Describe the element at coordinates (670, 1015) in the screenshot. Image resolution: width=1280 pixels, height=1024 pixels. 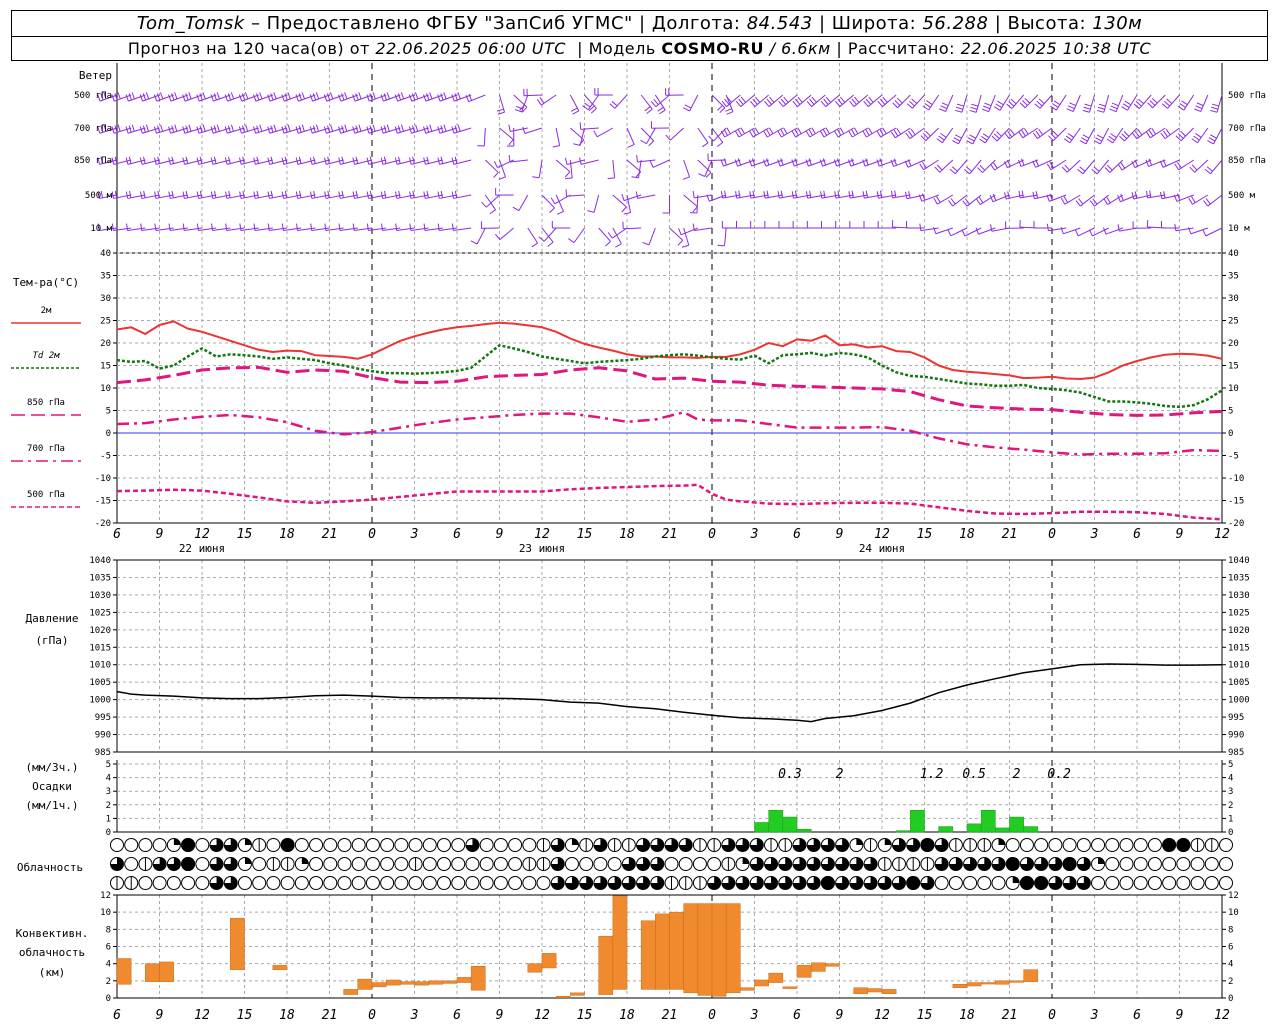
I see `conv-axis-hour-label: 21` at that location.